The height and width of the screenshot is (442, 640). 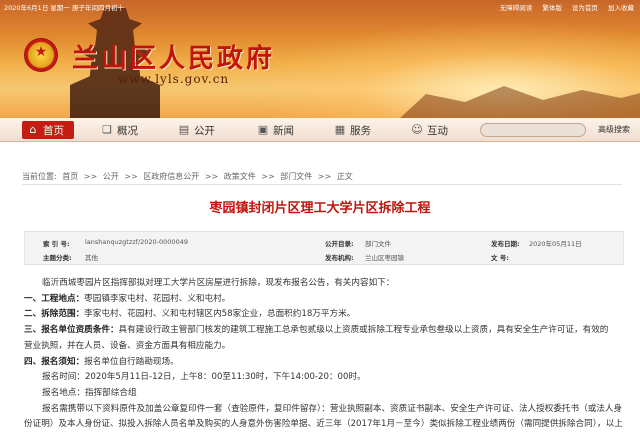 What do you see at coordinates (54, 361) in the screenshot?
I see `paragraph-heading: 四、报名须知：` at bounding box center [54, 361].